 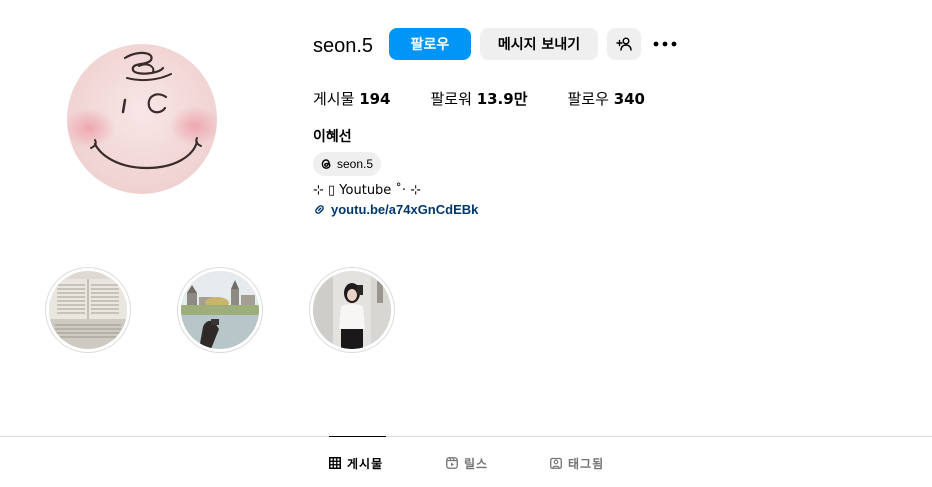 I want to click on ellipsis-icon, so click(x=665, y=44).